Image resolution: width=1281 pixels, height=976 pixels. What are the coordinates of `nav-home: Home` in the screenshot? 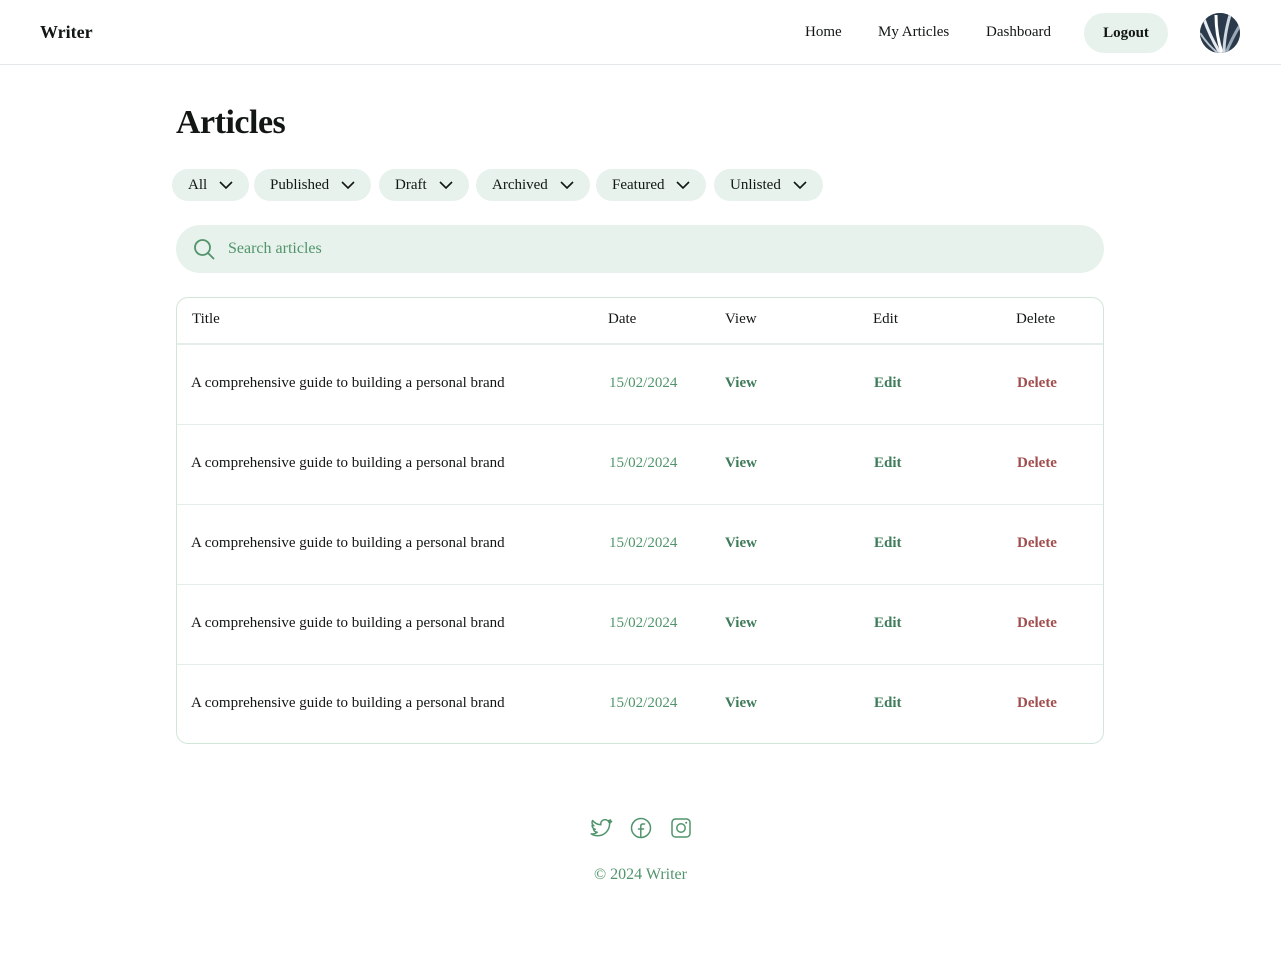 It's located at (823, 32).